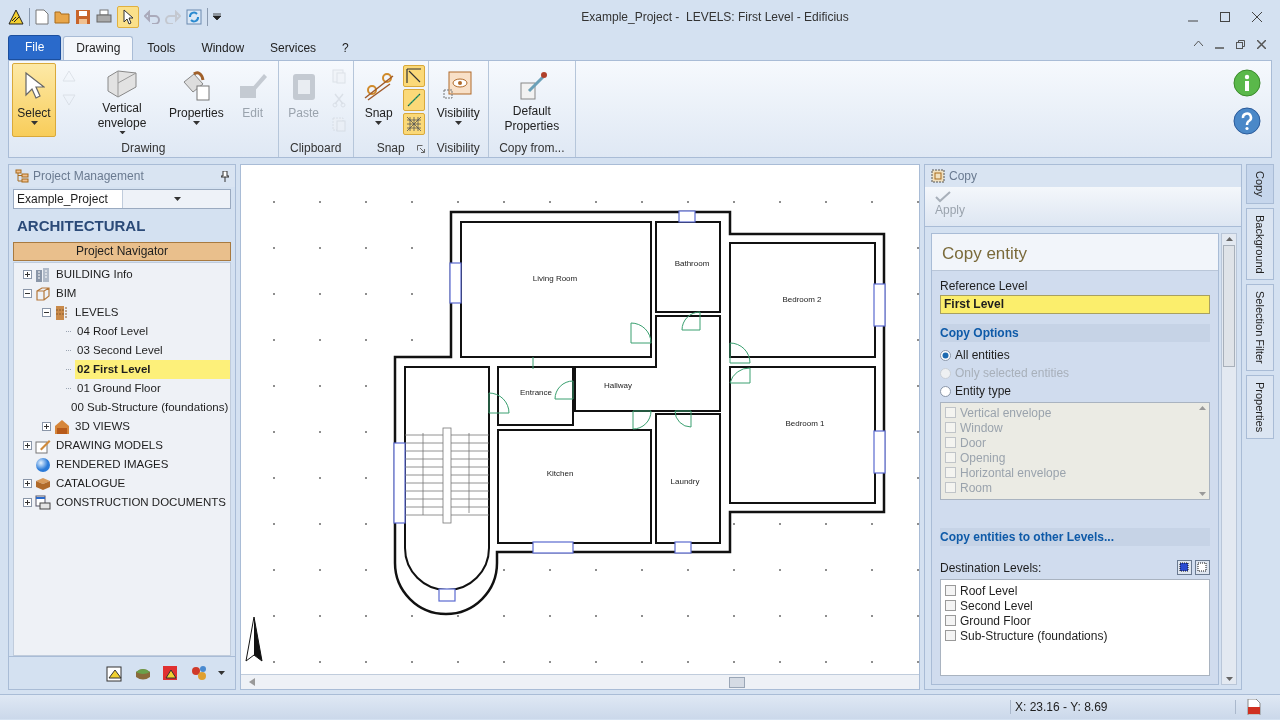 This screenshot has height=720, width=1280. Describe the element at coordinates (345, 48) in the screenshot. I see `ribbon-tab: ?` at that location.